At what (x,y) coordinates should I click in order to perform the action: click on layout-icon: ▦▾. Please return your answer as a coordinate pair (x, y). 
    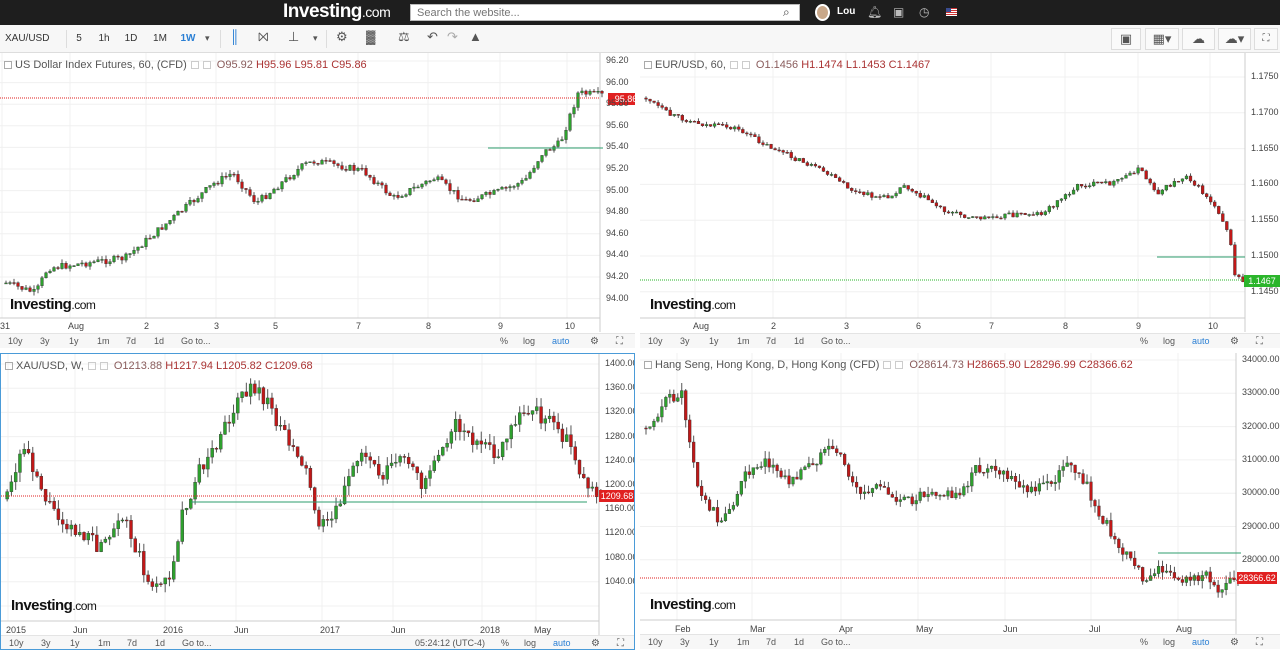
    Looking at the image, I should click on (1162, 39).